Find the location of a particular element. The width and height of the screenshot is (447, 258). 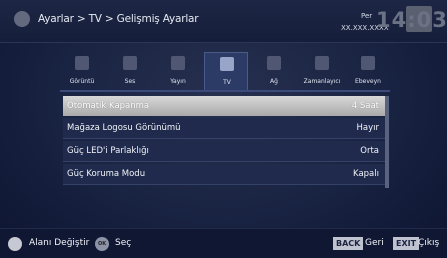

menu-item-label: Güç Koruma Modu is located at coordinates (106, 174).